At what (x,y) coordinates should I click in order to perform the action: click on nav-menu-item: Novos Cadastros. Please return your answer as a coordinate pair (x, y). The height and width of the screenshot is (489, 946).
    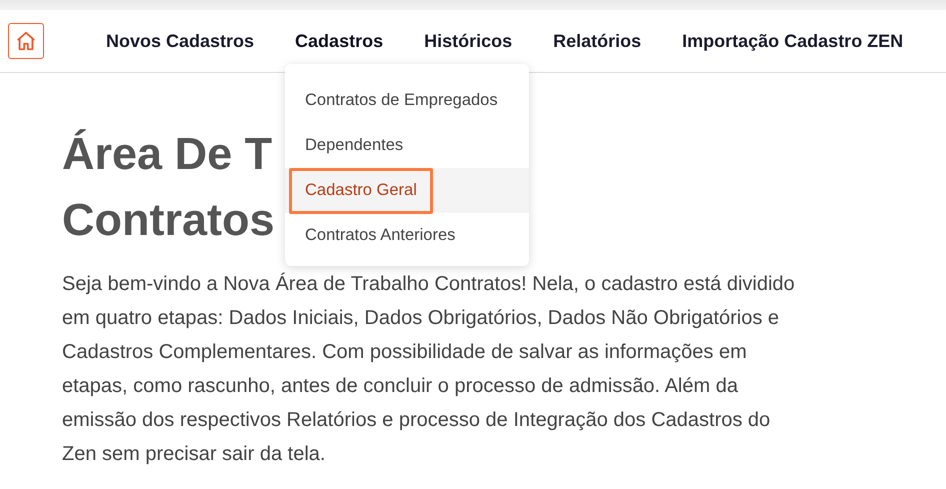
    Looking at the image, I should click on (180, 41).